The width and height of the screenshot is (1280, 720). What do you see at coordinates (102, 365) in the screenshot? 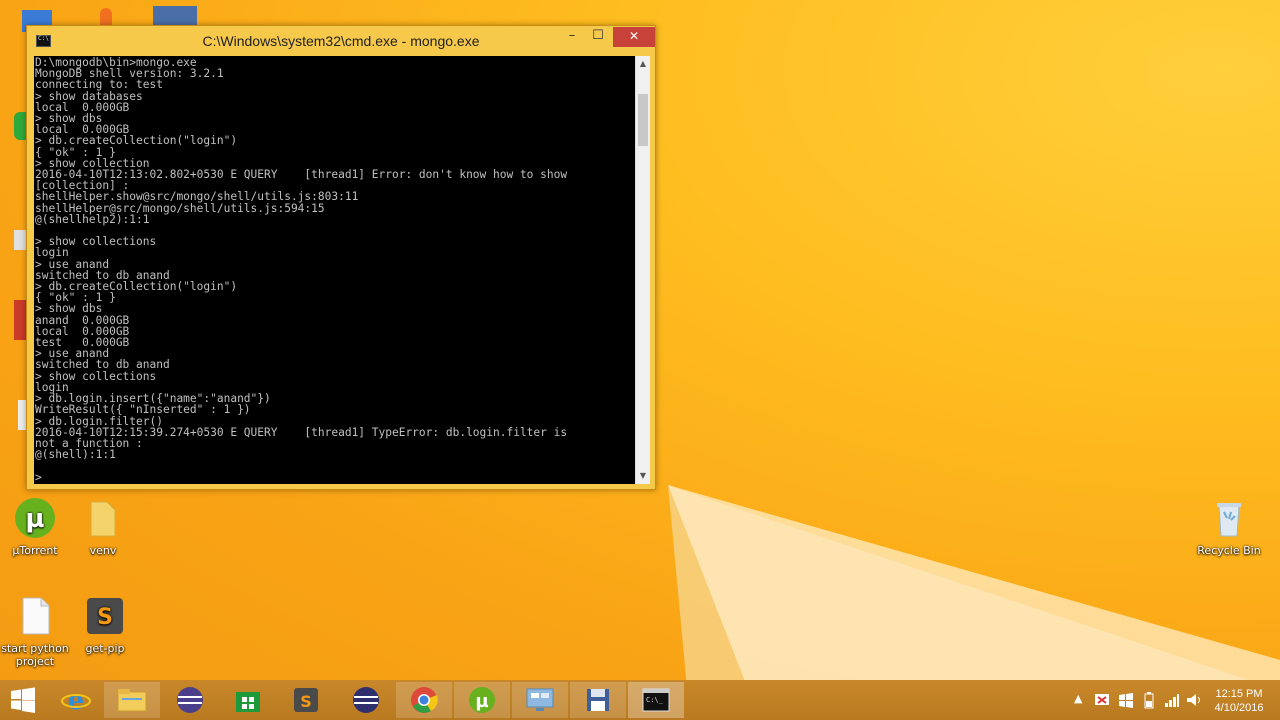
I see `console-line: switched to db anand` at bounding box center [102, 365].